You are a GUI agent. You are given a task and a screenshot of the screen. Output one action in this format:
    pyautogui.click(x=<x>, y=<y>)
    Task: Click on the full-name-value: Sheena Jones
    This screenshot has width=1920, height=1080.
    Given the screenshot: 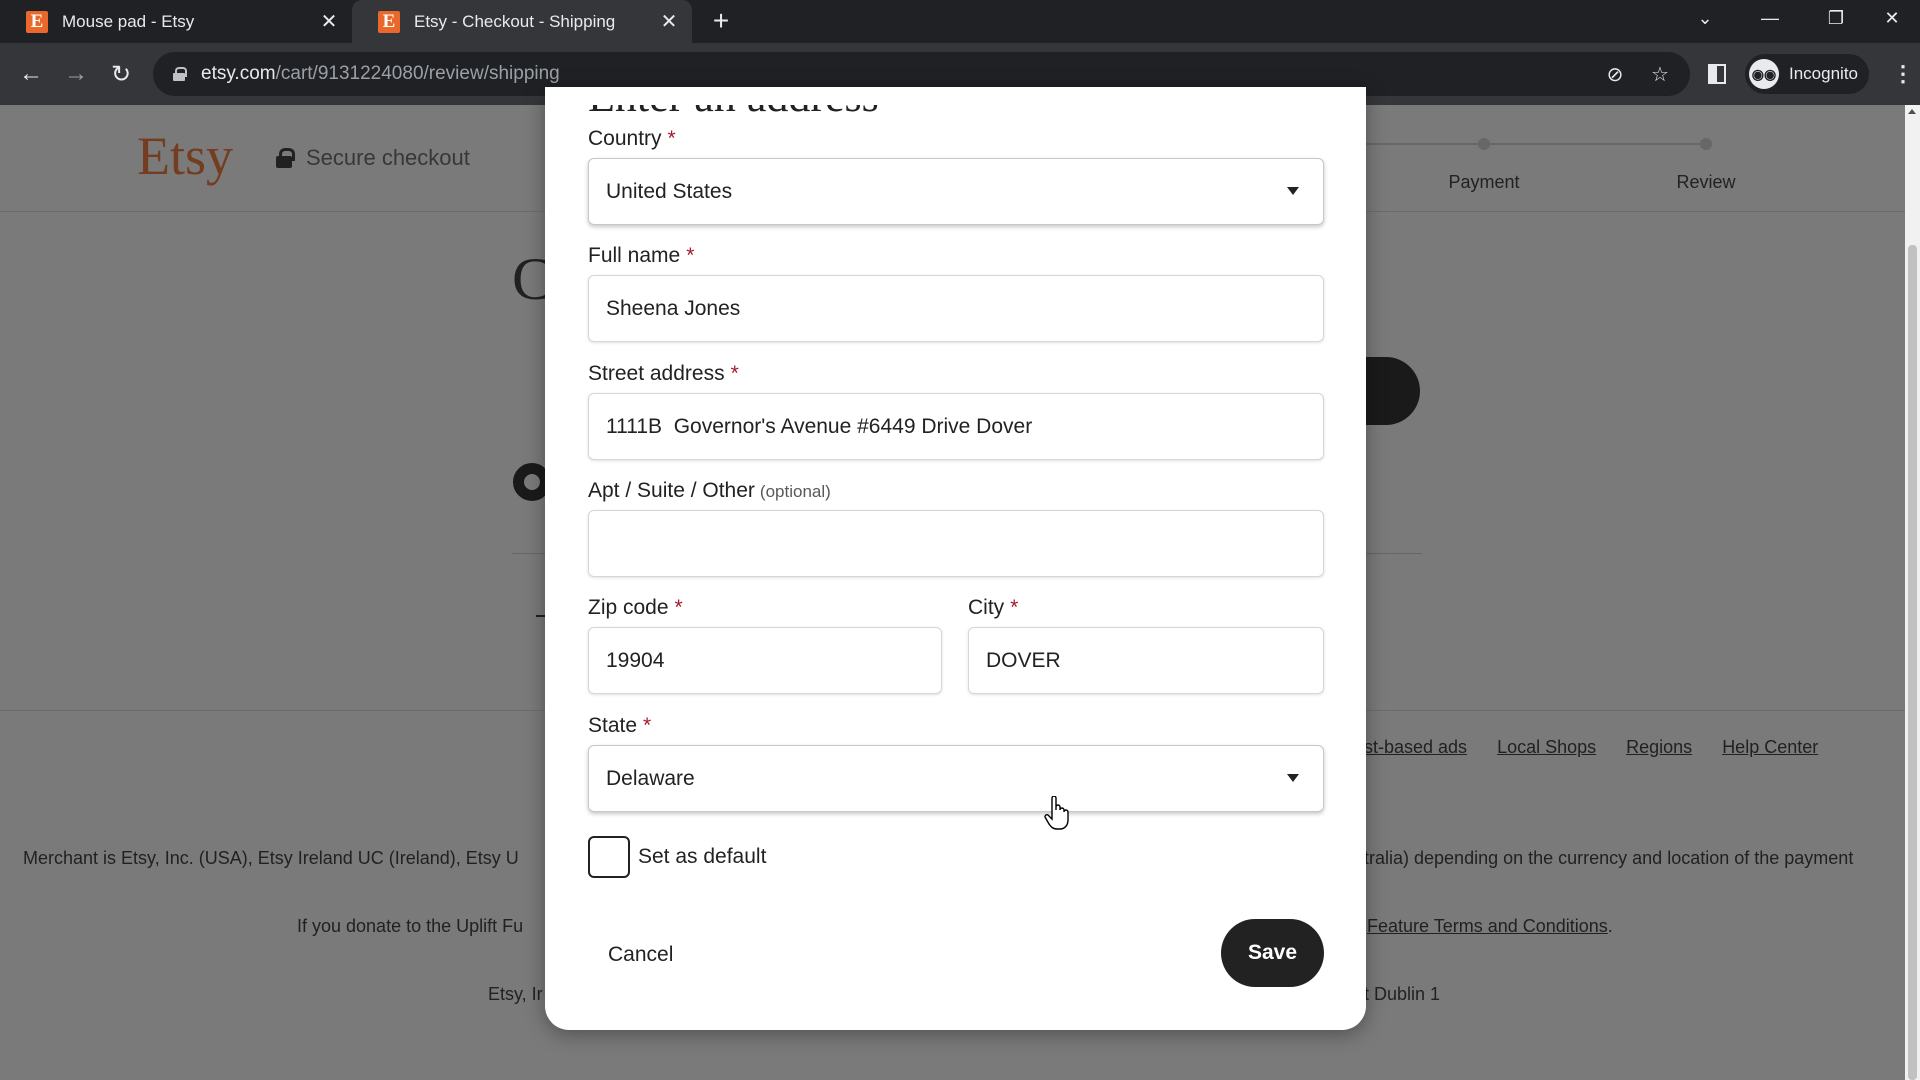 What is the action you would take?
    pyautogui.click(x=673, y=308)
    